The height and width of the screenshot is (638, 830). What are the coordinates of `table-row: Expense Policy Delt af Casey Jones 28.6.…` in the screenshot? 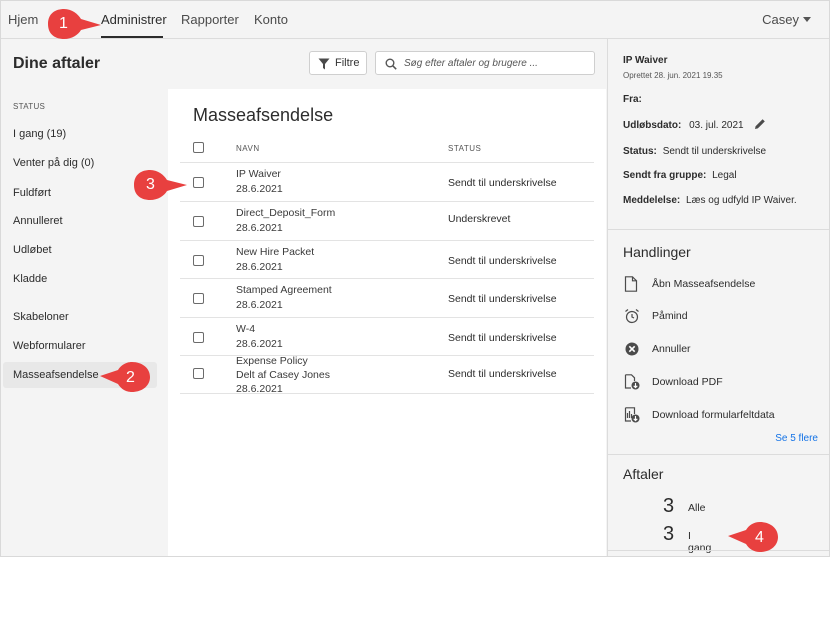 It's located at (387, 375).